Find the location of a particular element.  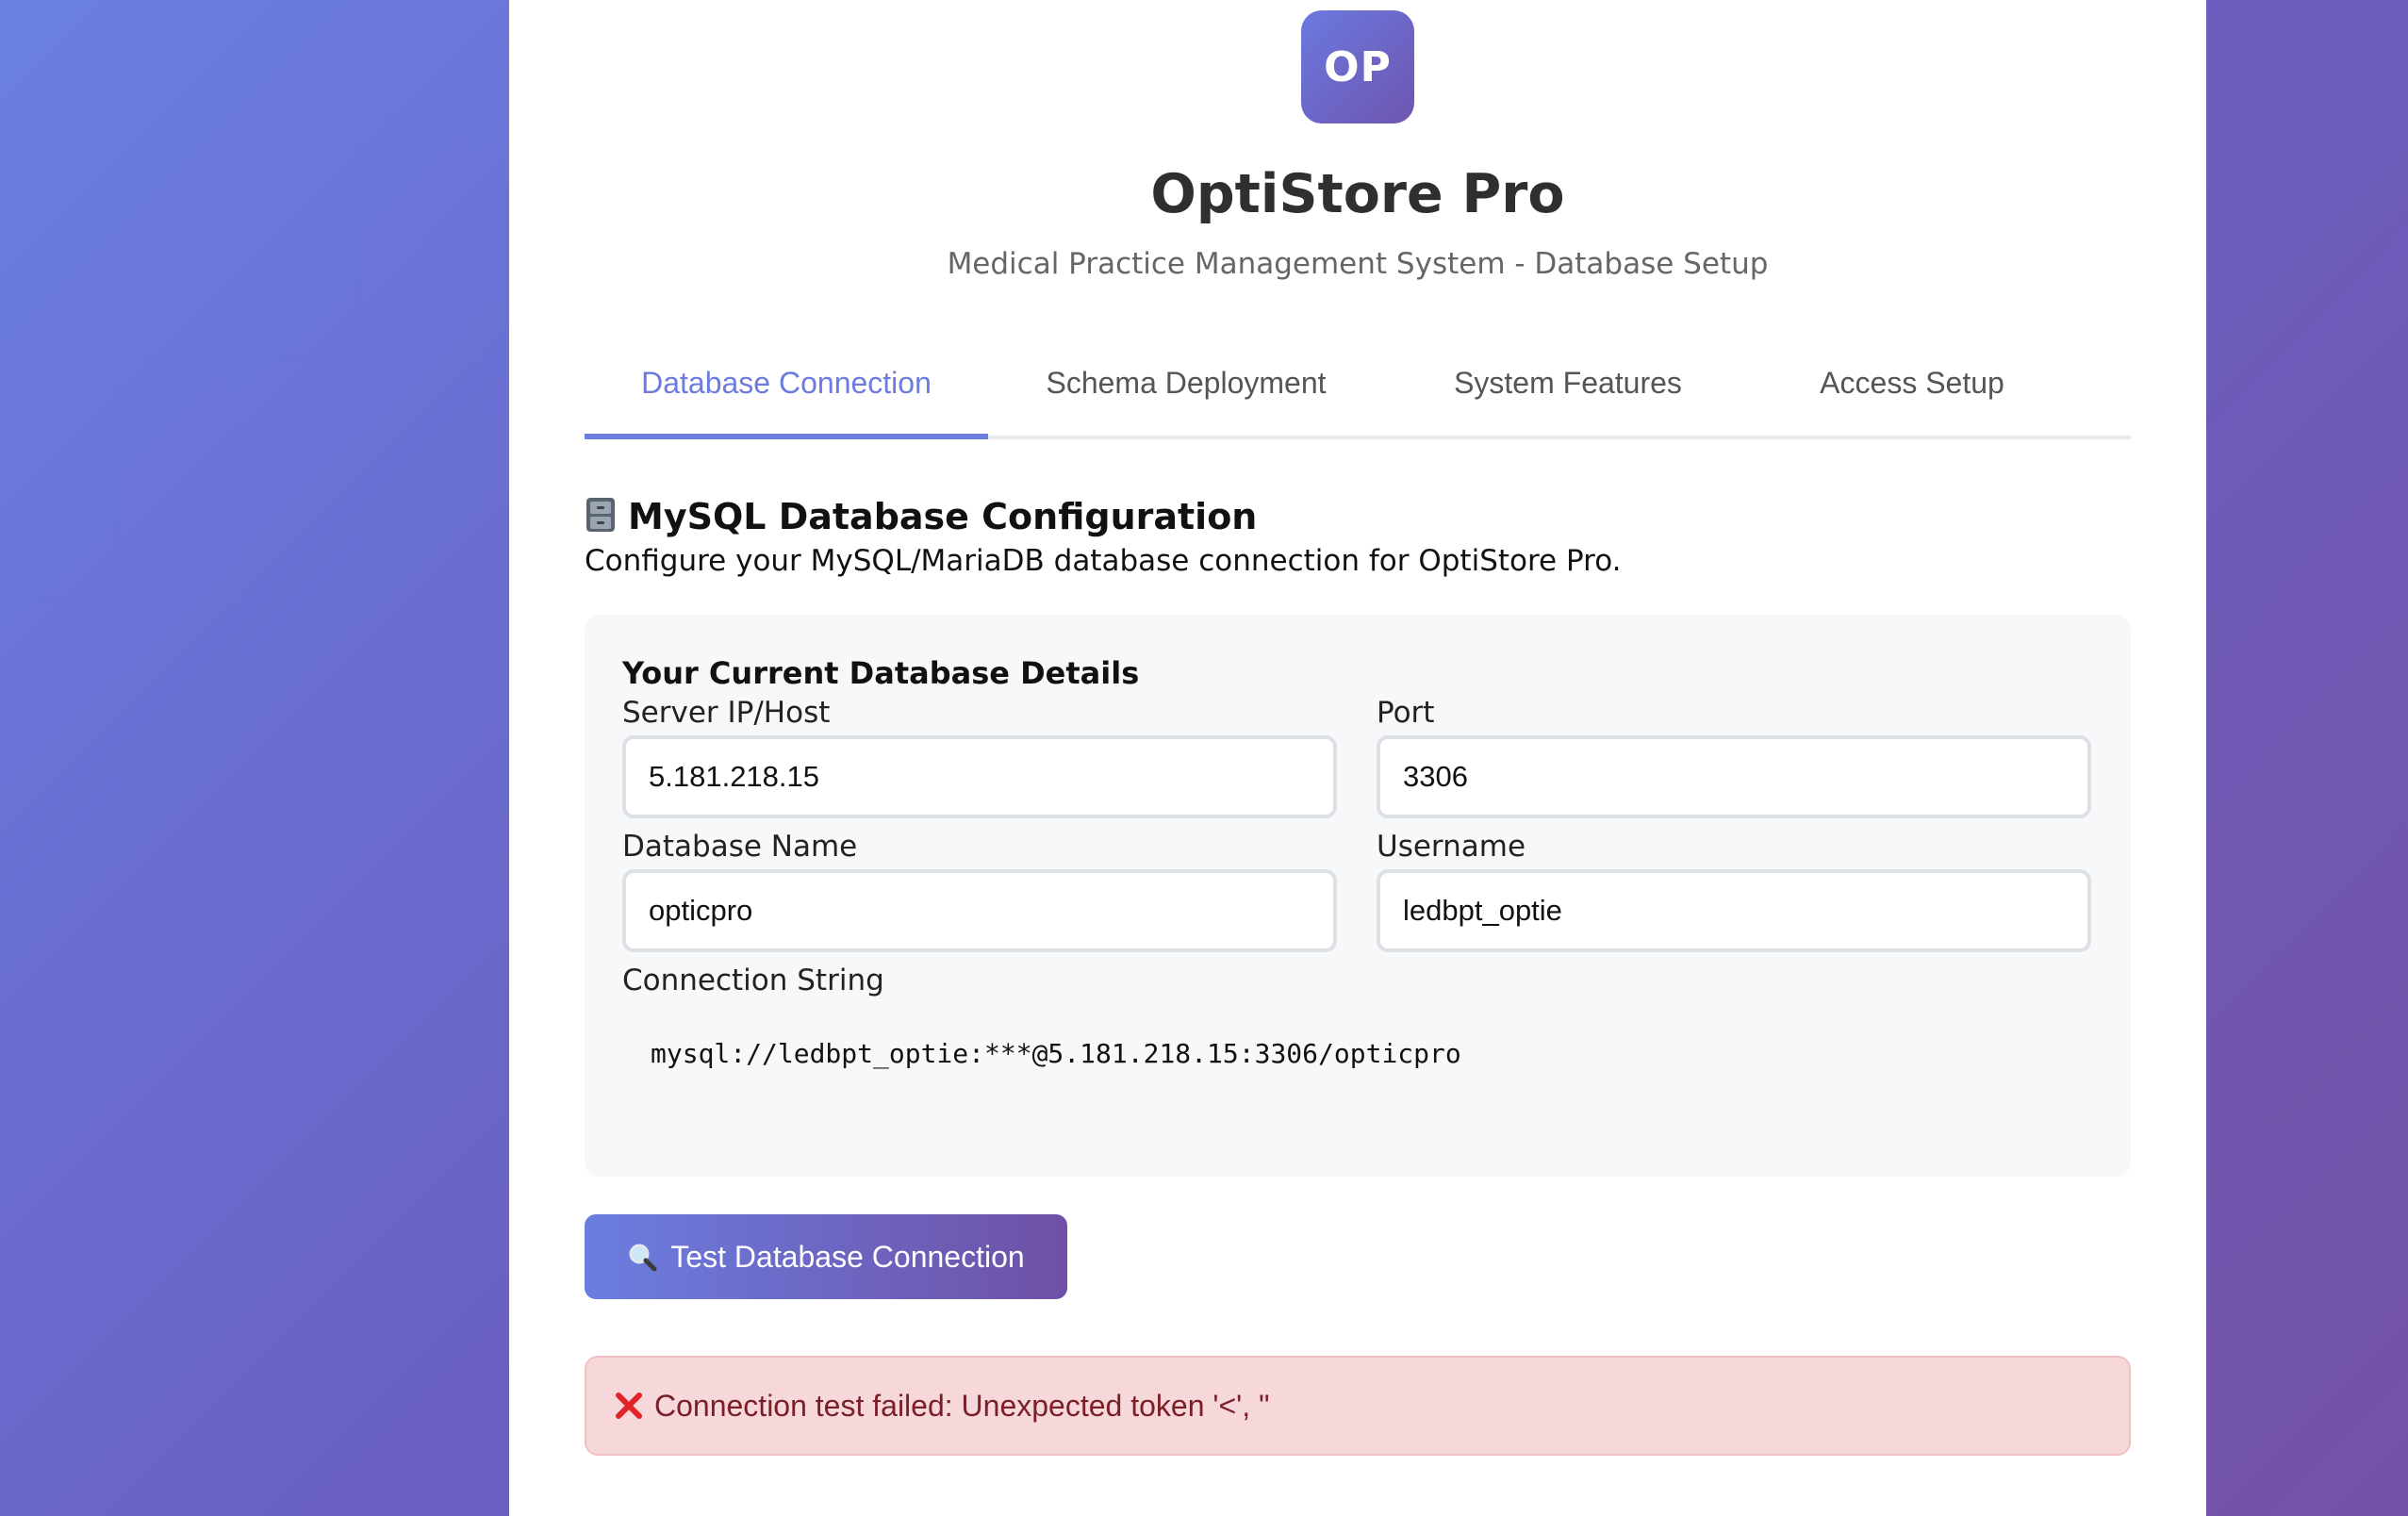

cross-mark-icon is located at coordinates (629, 1406).